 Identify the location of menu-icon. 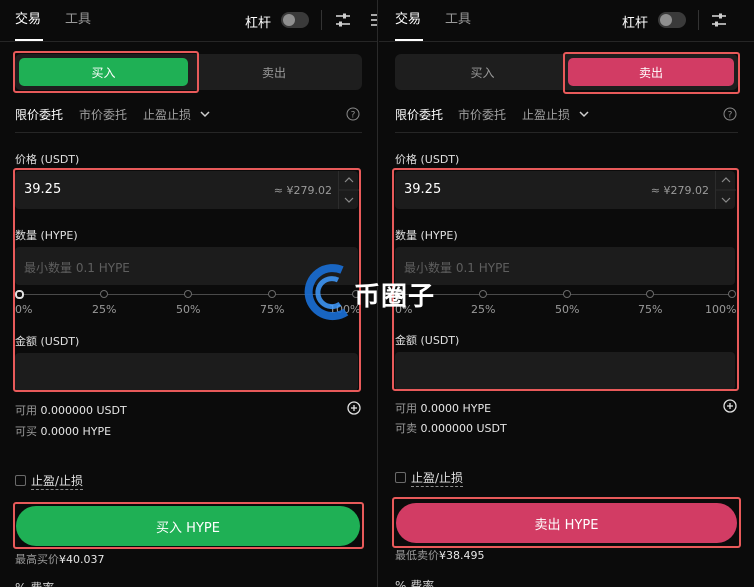
(372, 20).